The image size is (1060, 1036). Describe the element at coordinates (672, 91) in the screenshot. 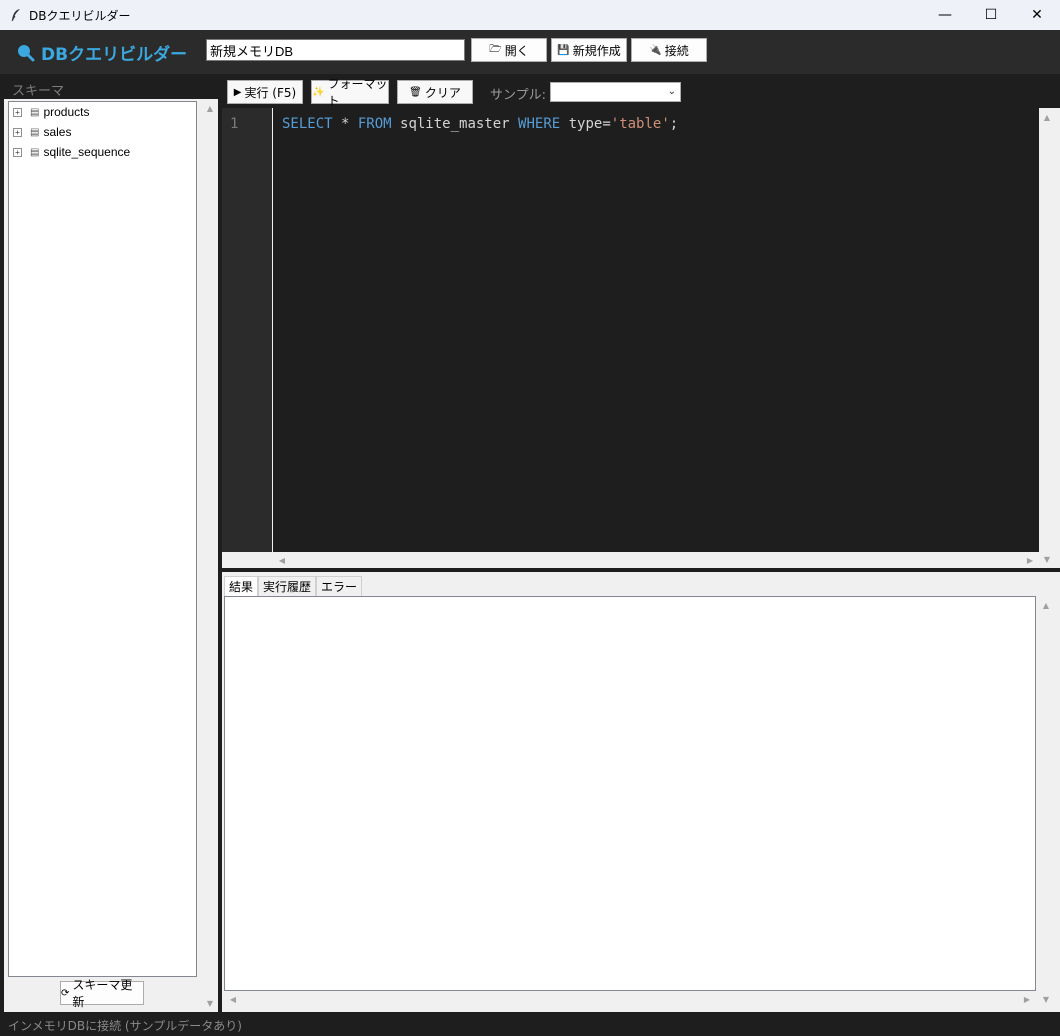

I see `chevron-down-icon: ⌄` at that location.